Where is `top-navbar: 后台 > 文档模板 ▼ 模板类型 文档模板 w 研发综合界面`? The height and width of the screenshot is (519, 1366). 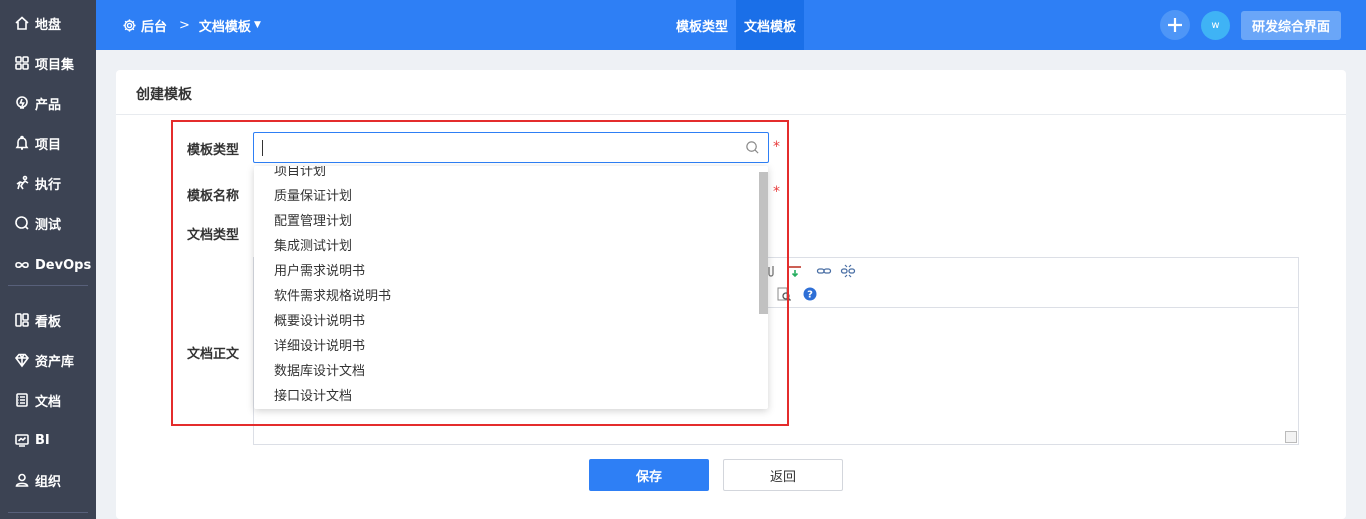 top-navbar: 后台 > 文档模板 ▼ 模板类型 文档模板 w 研发综合界面 is located at coordinates (731, 25).